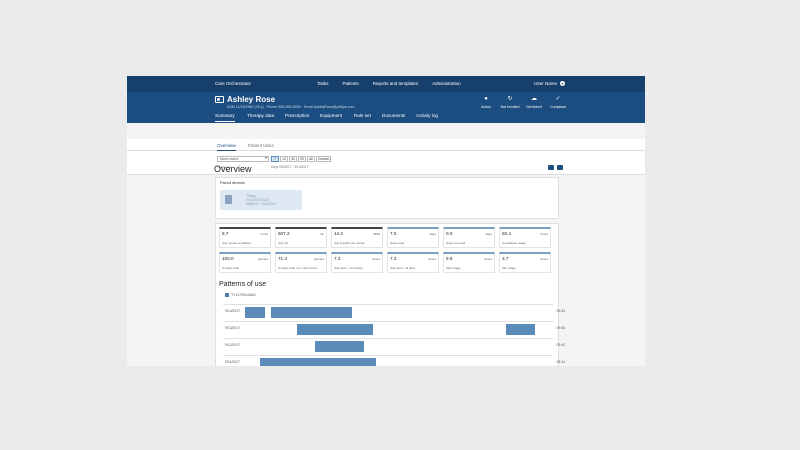  I want to click on stat-tile: 3.7 hours Min usage, so click(525, 262).